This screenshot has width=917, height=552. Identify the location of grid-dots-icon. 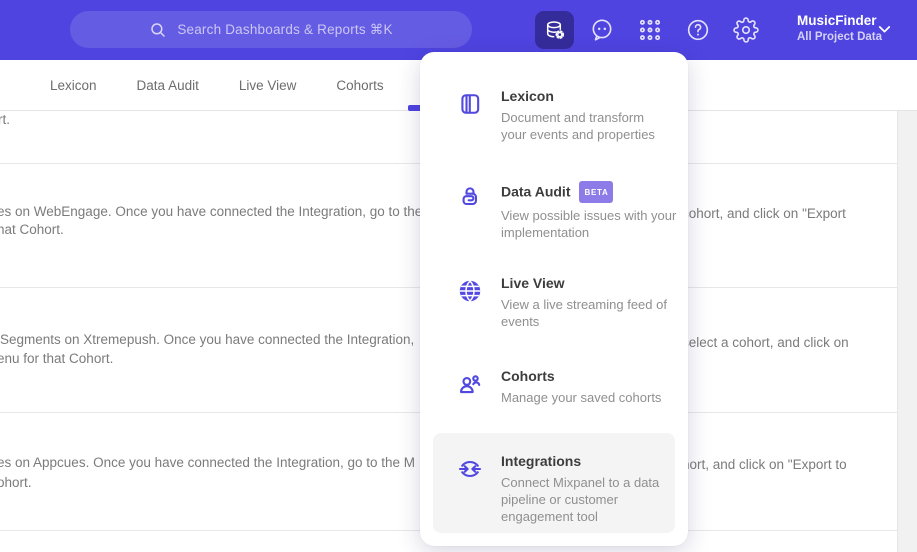
(650, 30).